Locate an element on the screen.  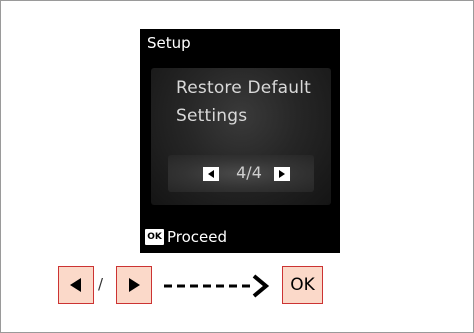
page-indicator: 4/4 is located at coordinates (249, 172).